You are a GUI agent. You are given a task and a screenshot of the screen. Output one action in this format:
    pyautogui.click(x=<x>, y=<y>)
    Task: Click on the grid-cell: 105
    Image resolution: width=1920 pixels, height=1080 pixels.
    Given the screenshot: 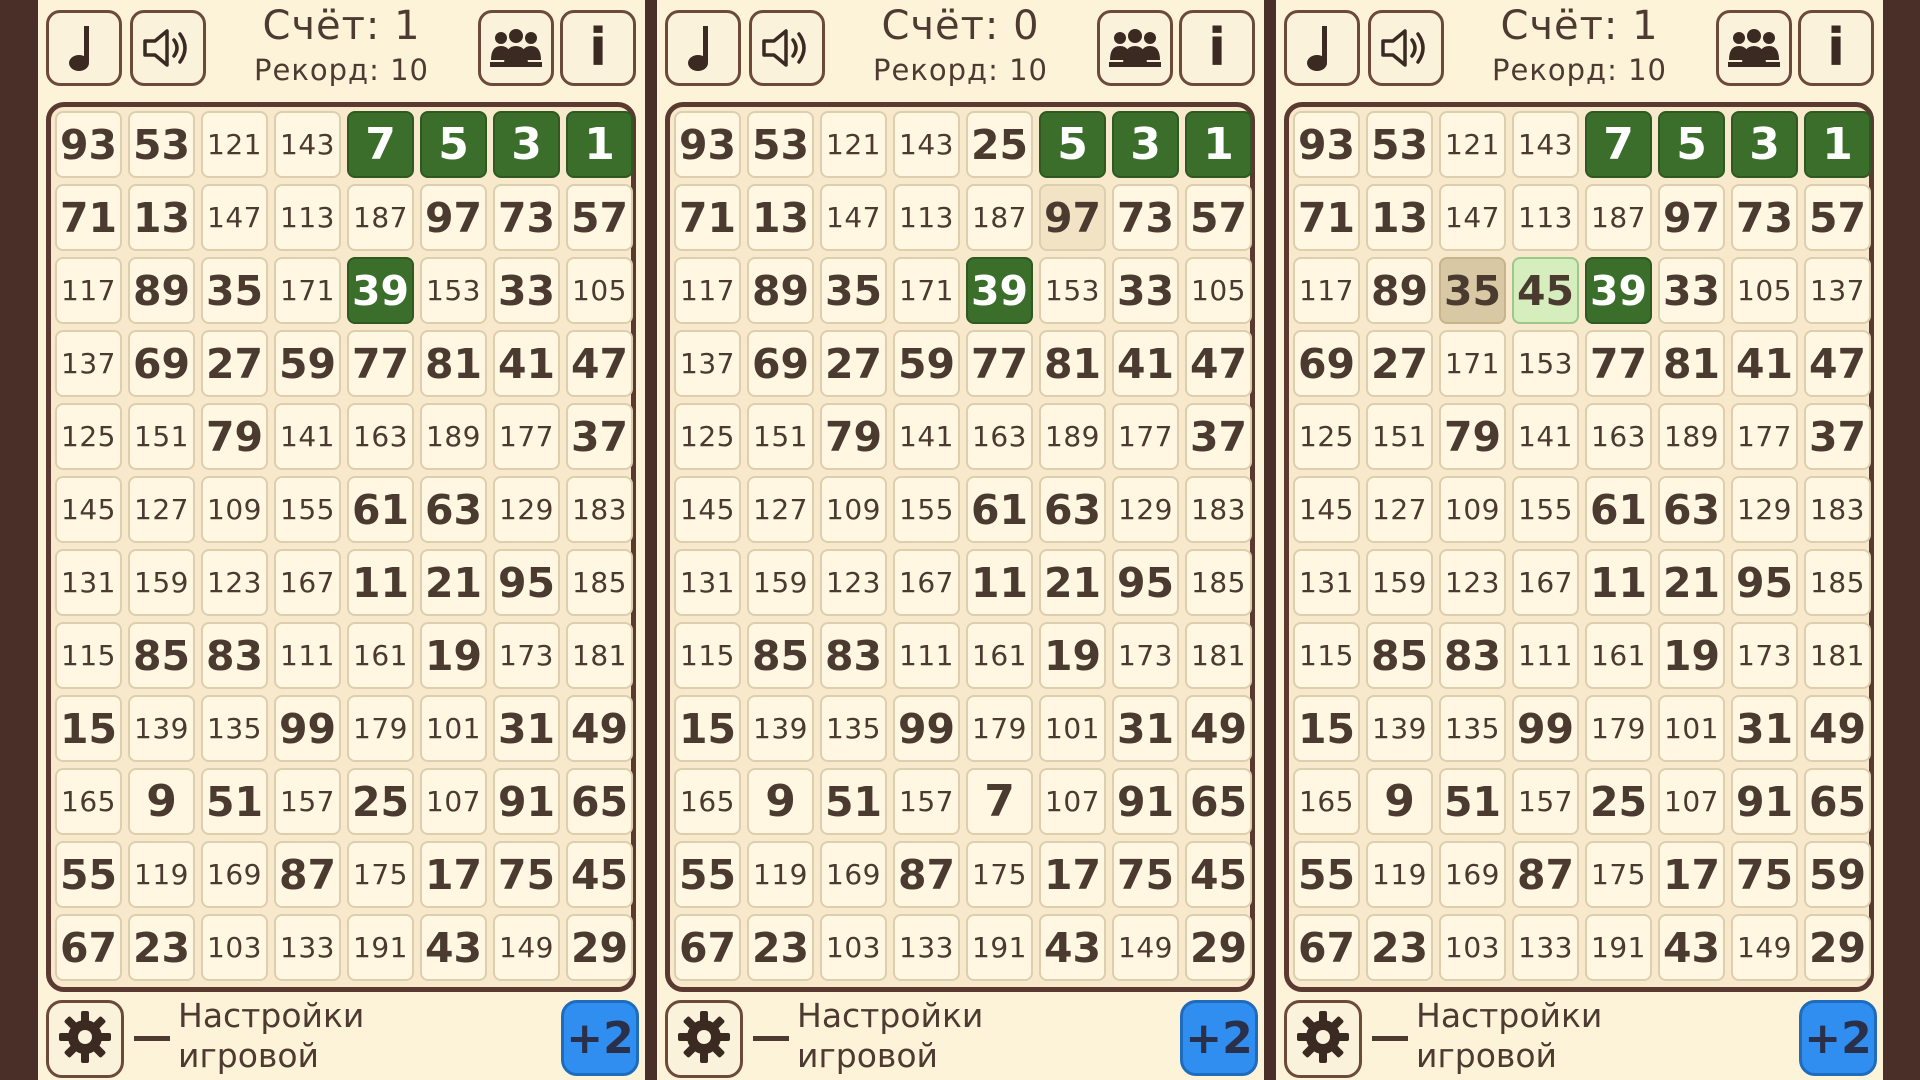 What is the action you would take?
    pyautogui.click(x=1218, y=290)
    